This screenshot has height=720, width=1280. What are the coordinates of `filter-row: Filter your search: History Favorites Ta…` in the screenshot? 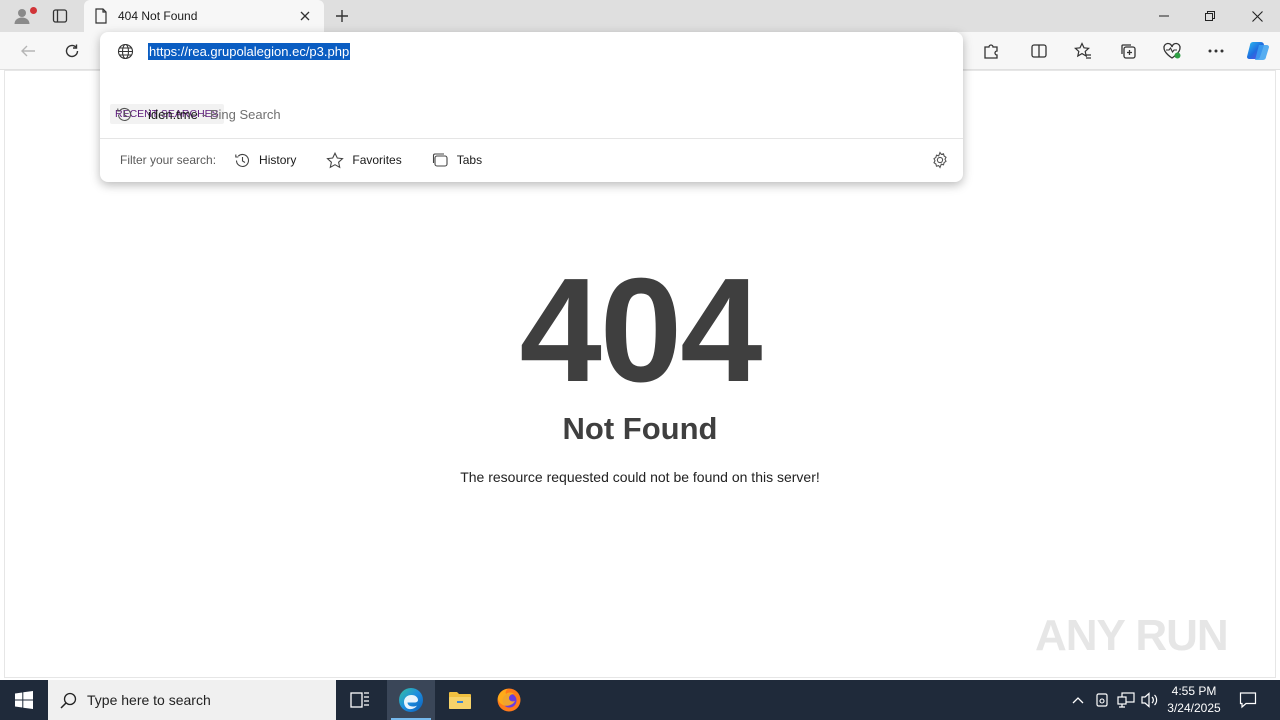 It's located at (531, 160).